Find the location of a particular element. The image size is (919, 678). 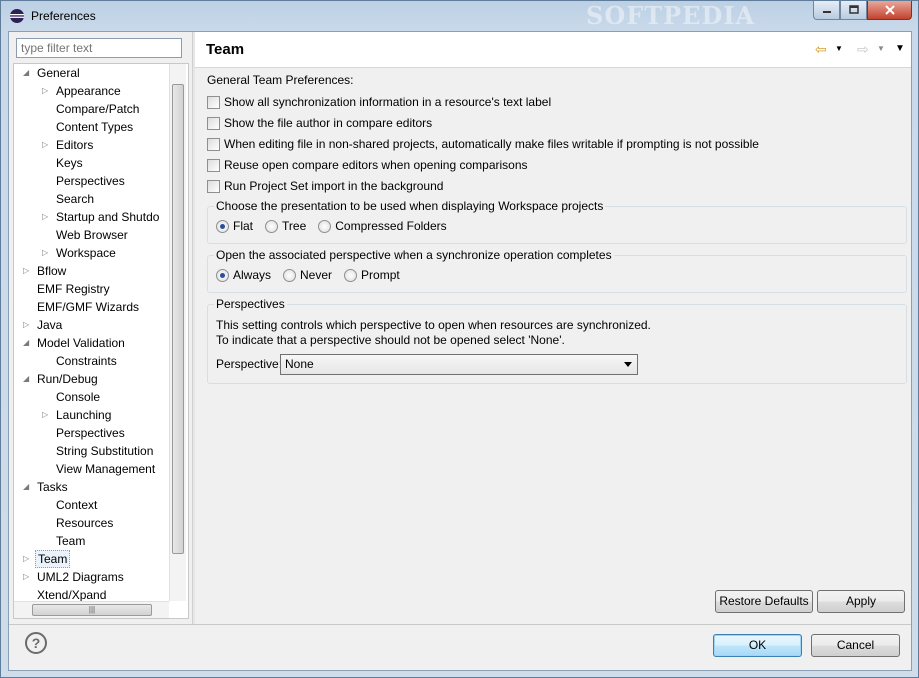

forward-arrow-icon: ⇨ is located at coordinates (863, 49).